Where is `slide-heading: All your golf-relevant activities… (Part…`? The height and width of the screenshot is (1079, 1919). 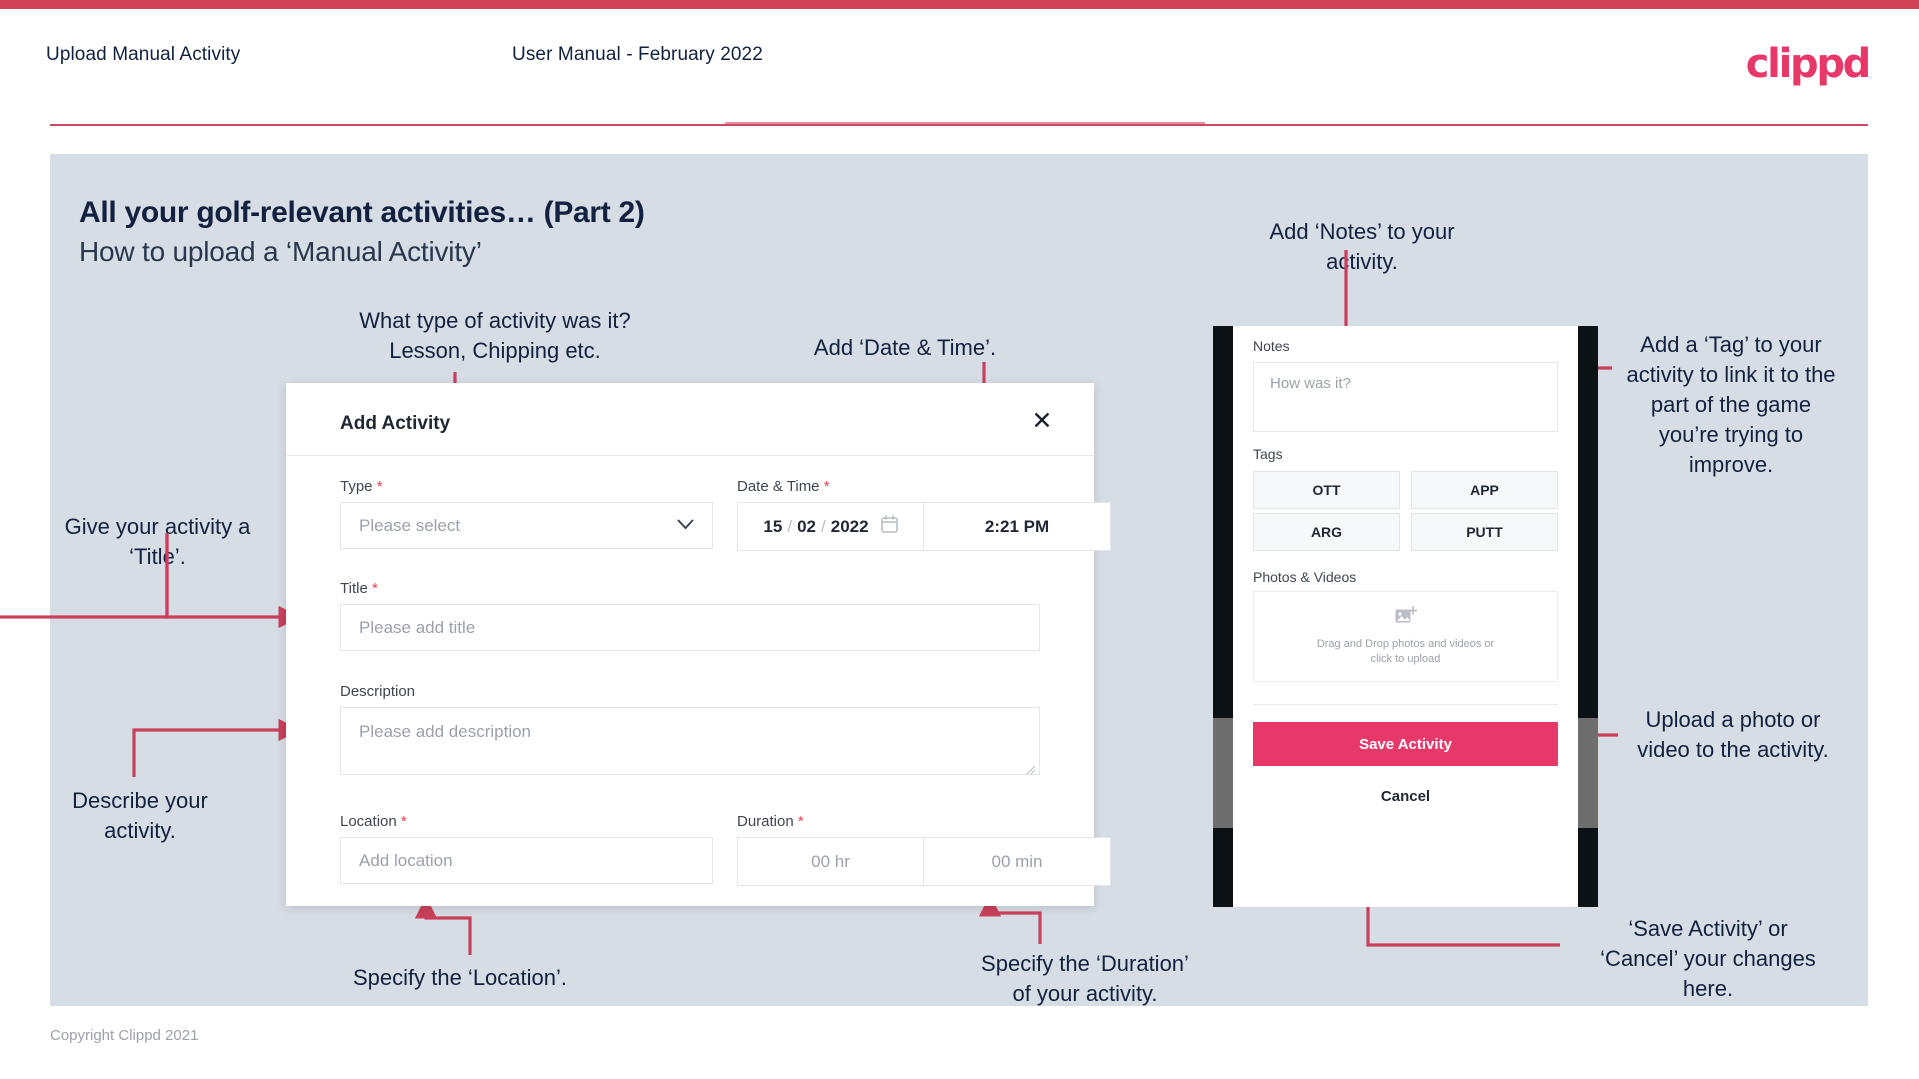
slide-heading: All your golf-relevant activities… (Part… is located at coordinates (362, 212).